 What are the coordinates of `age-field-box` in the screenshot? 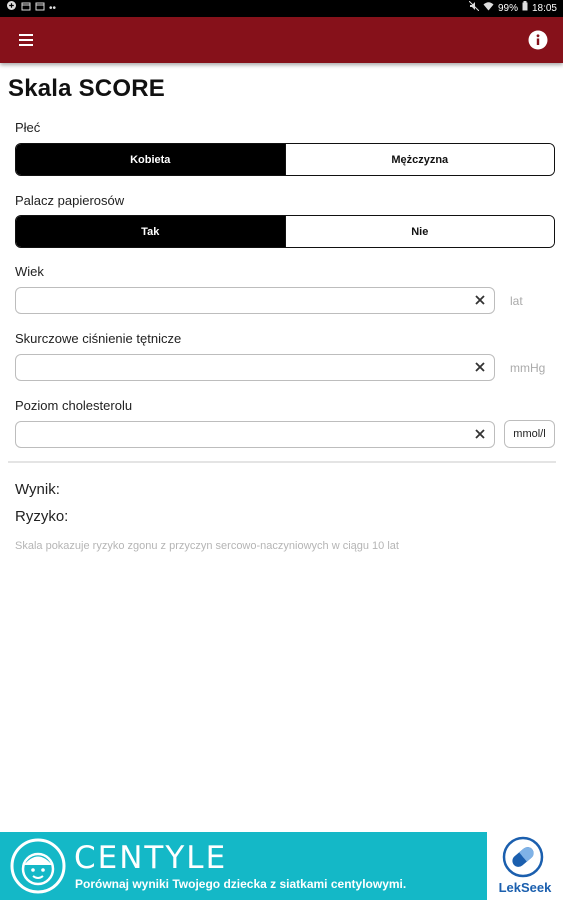 It's located at (255, 300).